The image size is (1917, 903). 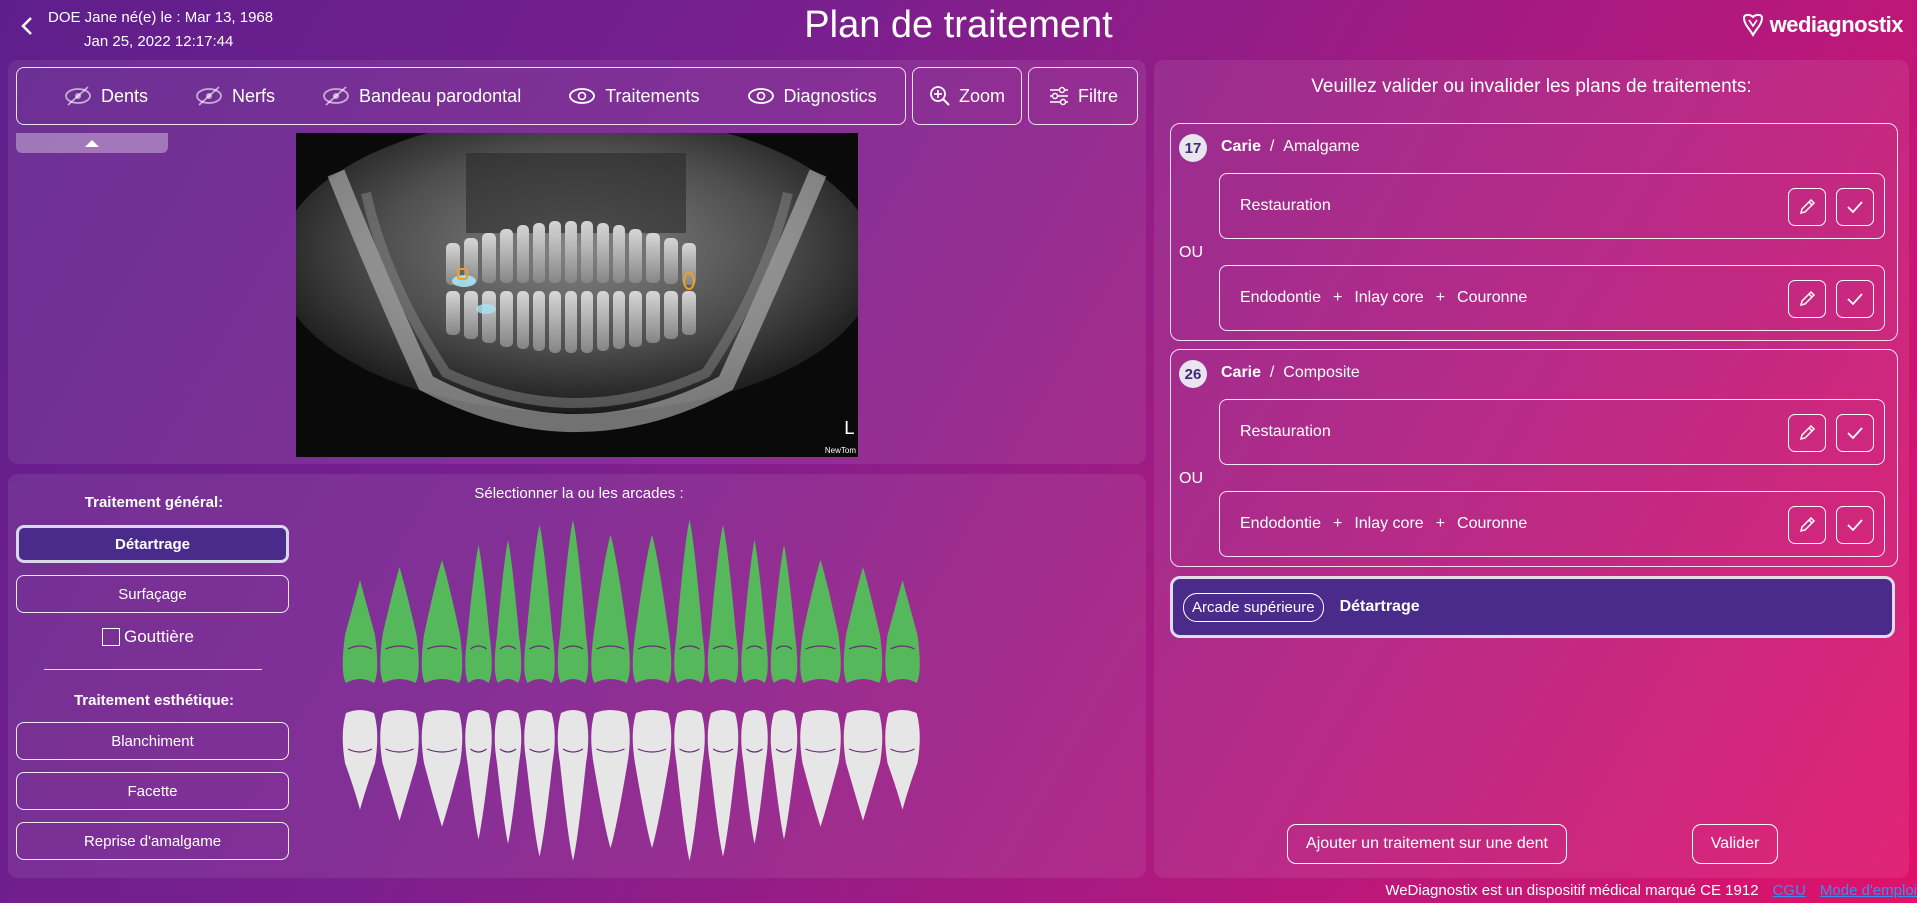 I want to click on toggle-dents: Dents, so click(x=105, y=96).